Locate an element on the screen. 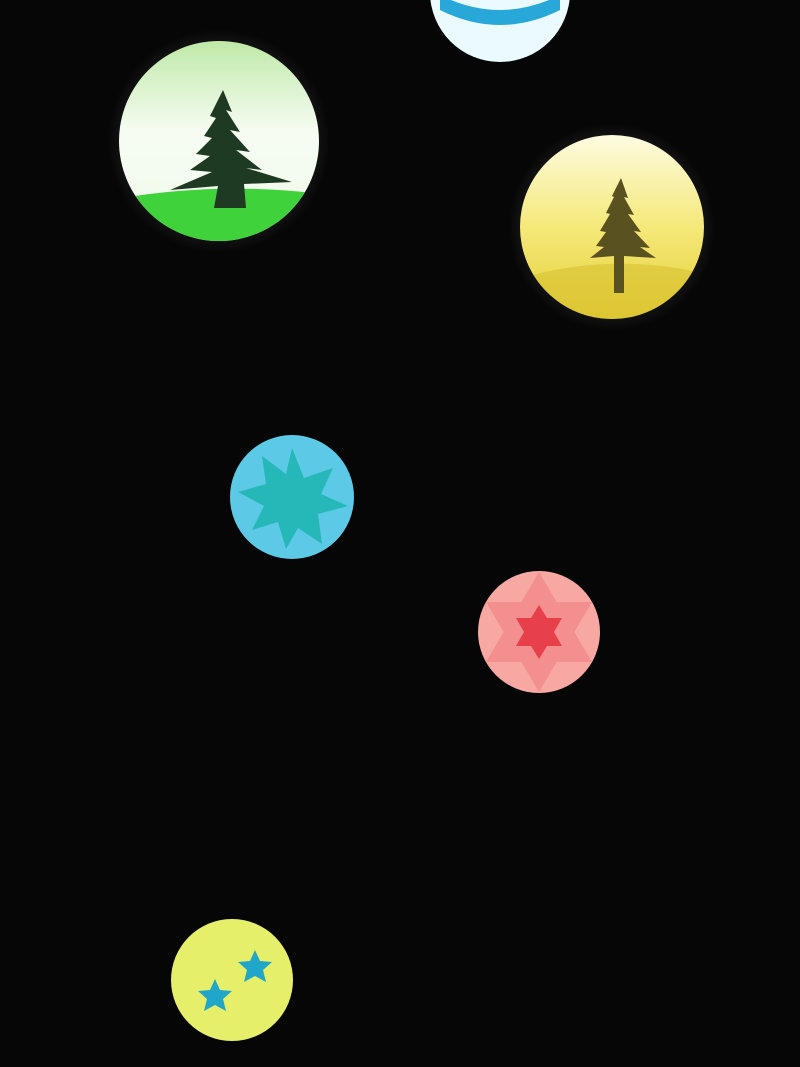 The width and height of the screenshot is (800, 1067). lime-stars-disc is located at coordinates (232, 980).